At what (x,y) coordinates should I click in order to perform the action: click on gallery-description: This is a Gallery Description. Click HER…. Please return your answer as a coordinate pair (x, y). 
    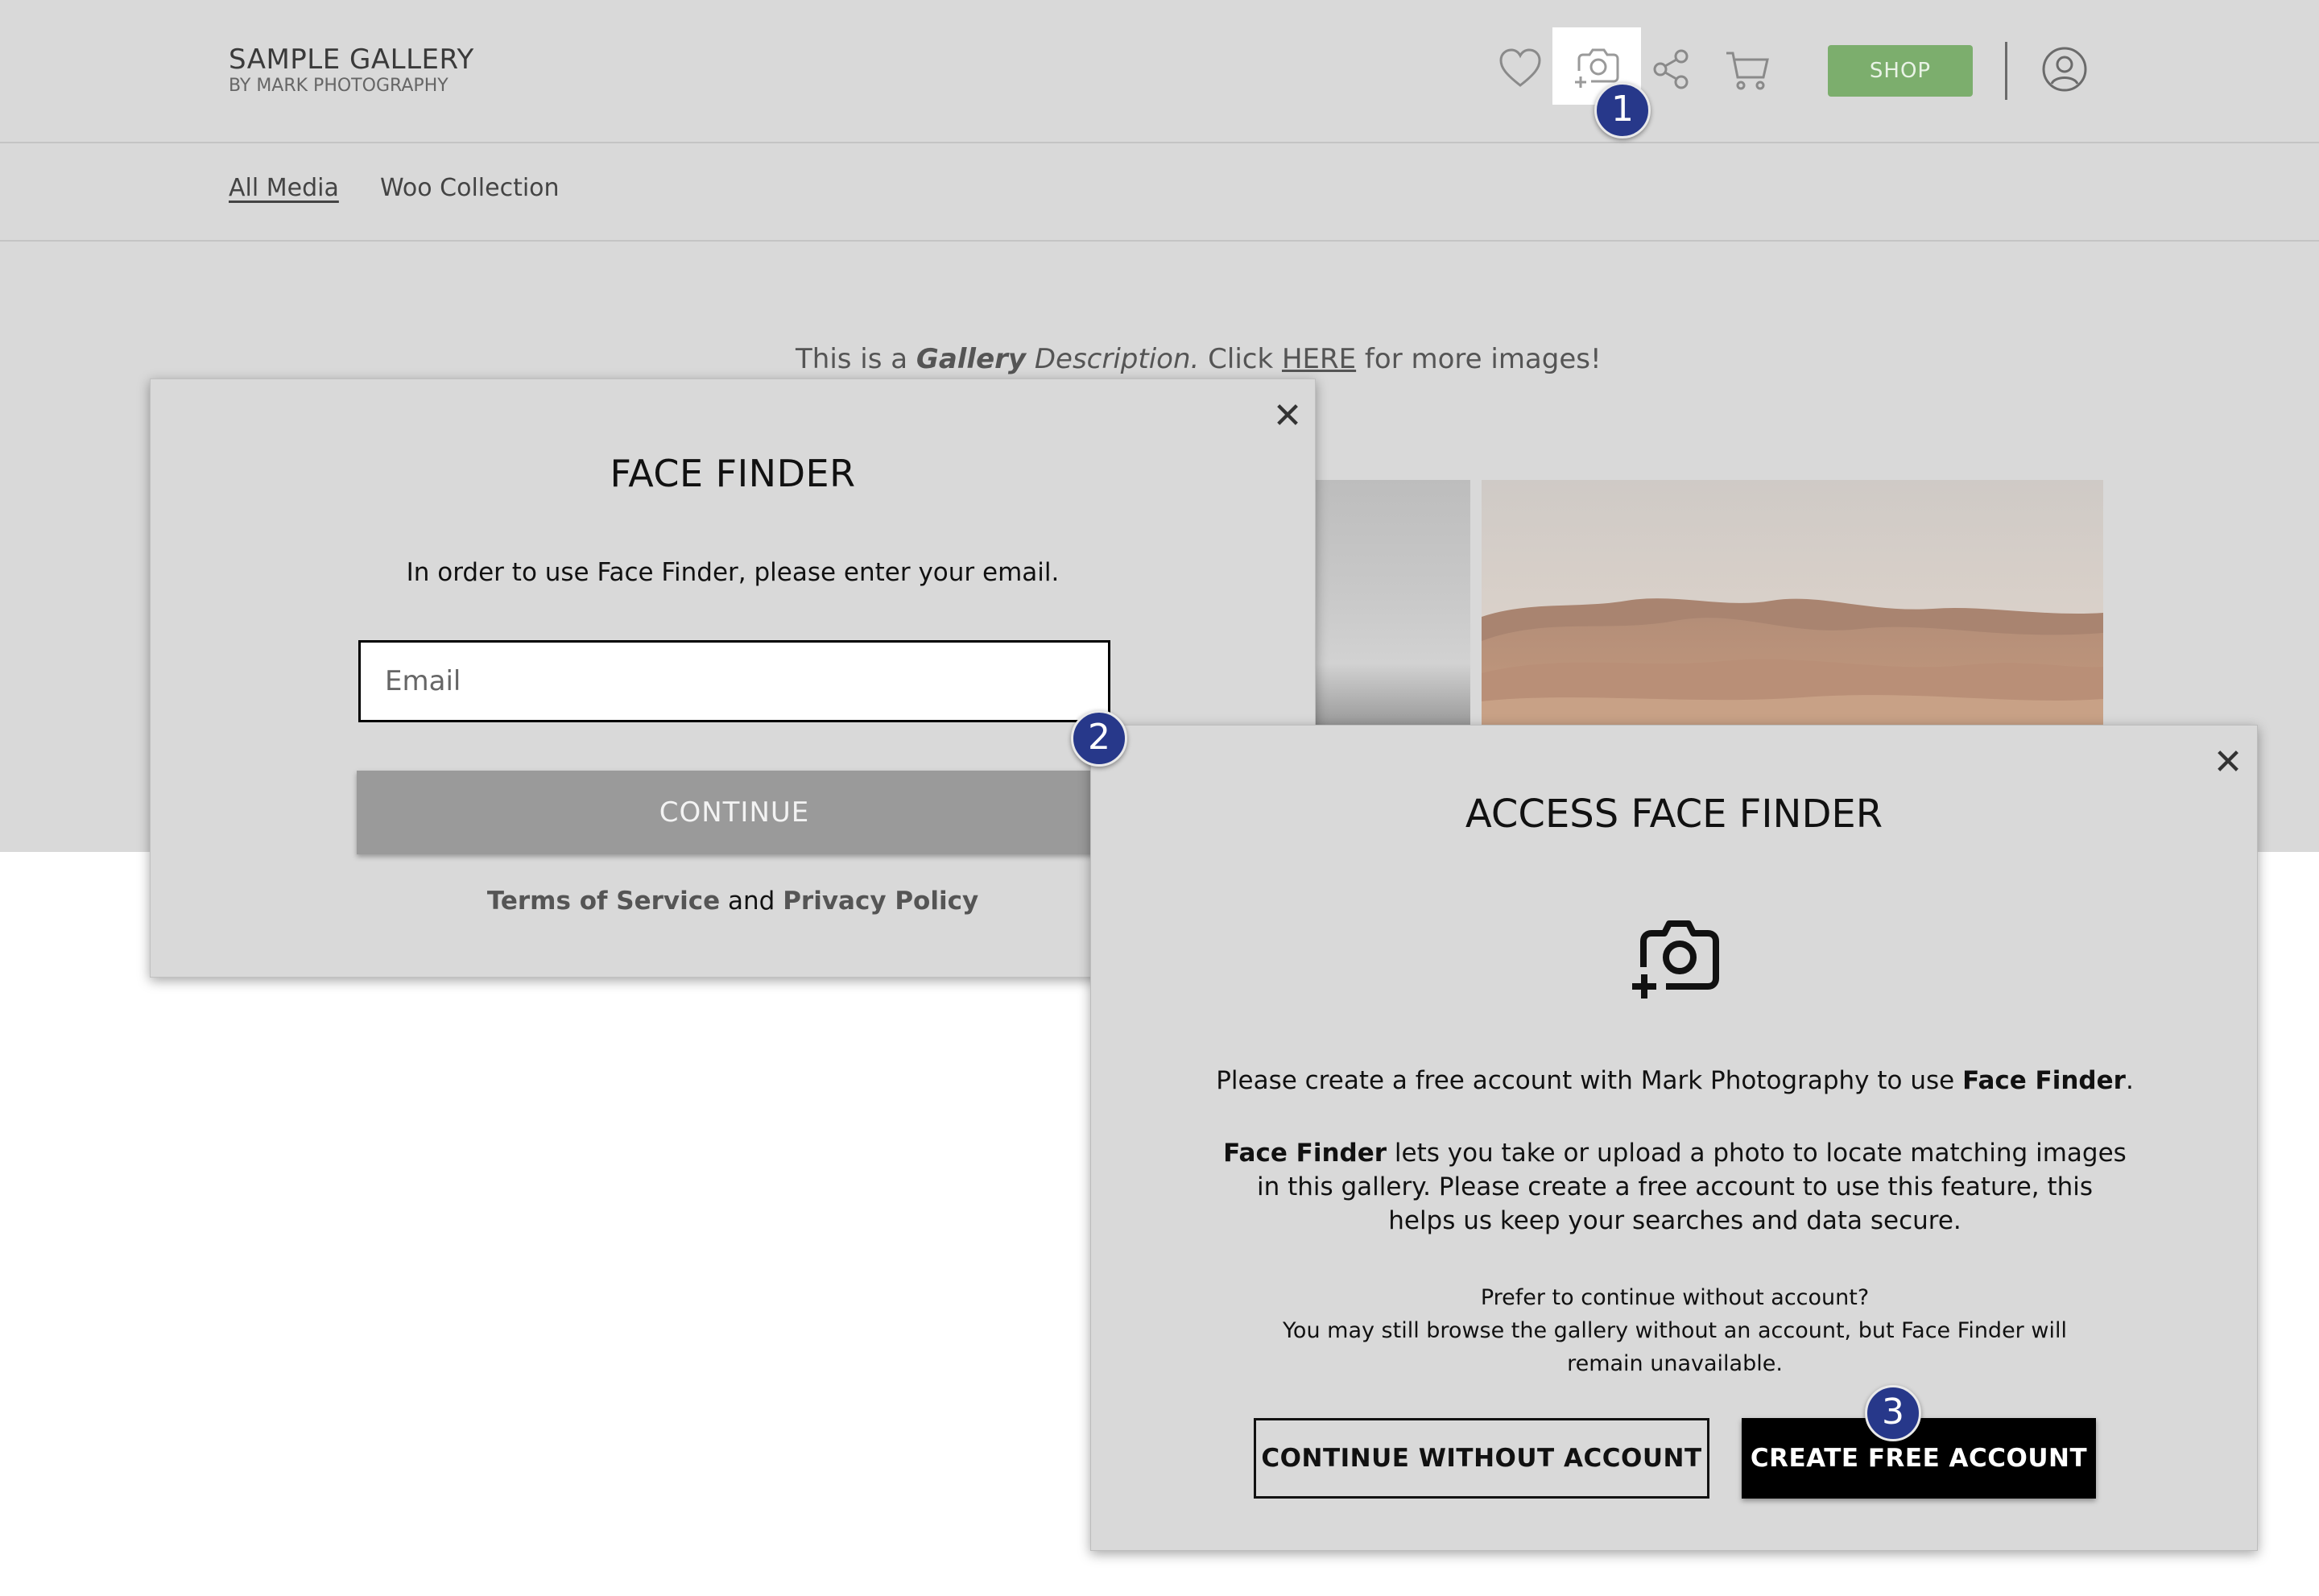
    Looking at the image, I should click on (1199, 359).